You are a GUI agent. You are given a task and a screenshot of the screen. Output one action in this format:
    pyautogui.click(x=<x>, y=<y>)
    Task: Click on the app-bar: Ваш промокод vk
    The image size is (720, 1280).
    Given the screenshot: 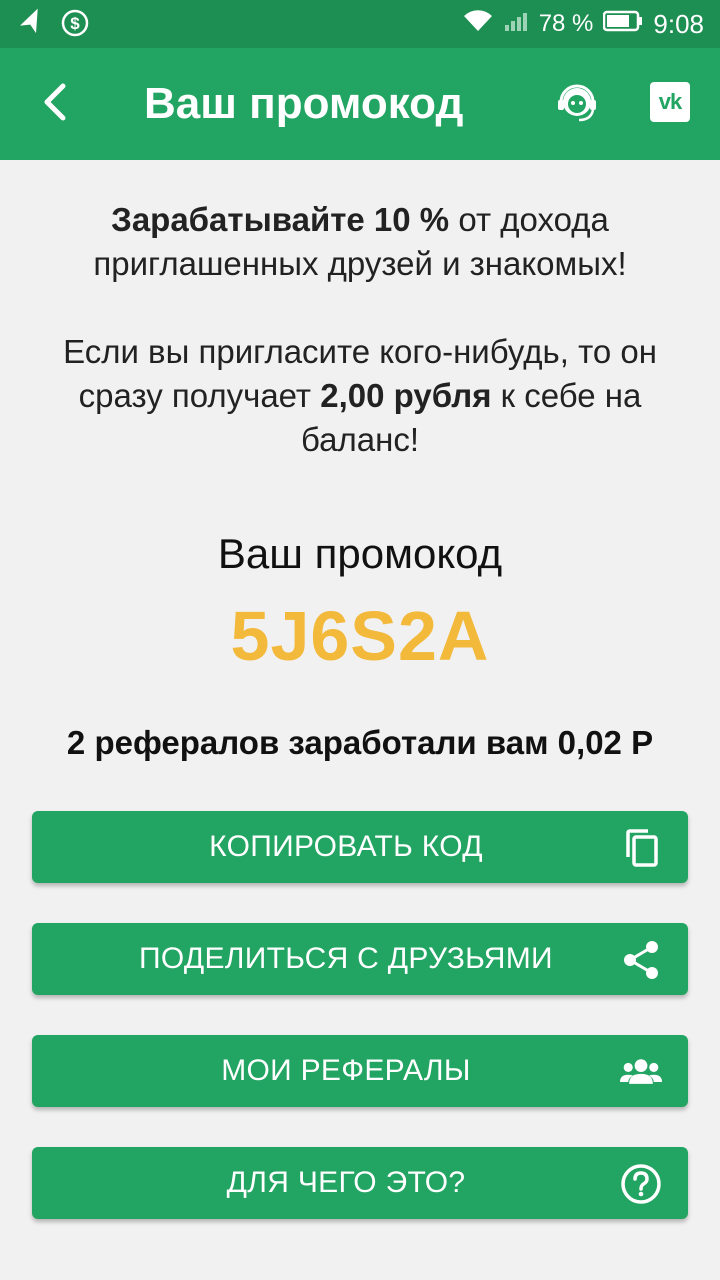 What is the action you would take?
    pyautogui.click(x=360, y=104)
    